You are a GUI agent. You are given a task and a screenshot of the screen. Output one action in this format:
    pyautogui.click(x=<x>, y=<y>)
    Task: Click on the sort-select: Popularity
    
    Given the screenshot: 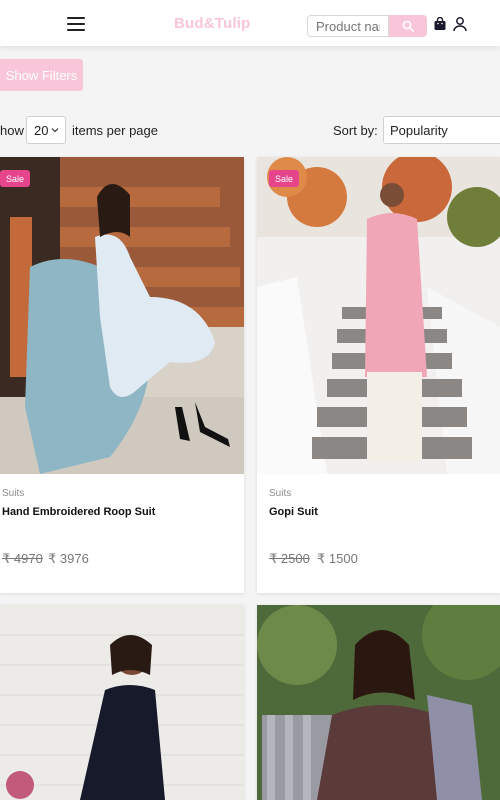 What is the action you would take?
    pyautogui.click(x=441, y=130)
    